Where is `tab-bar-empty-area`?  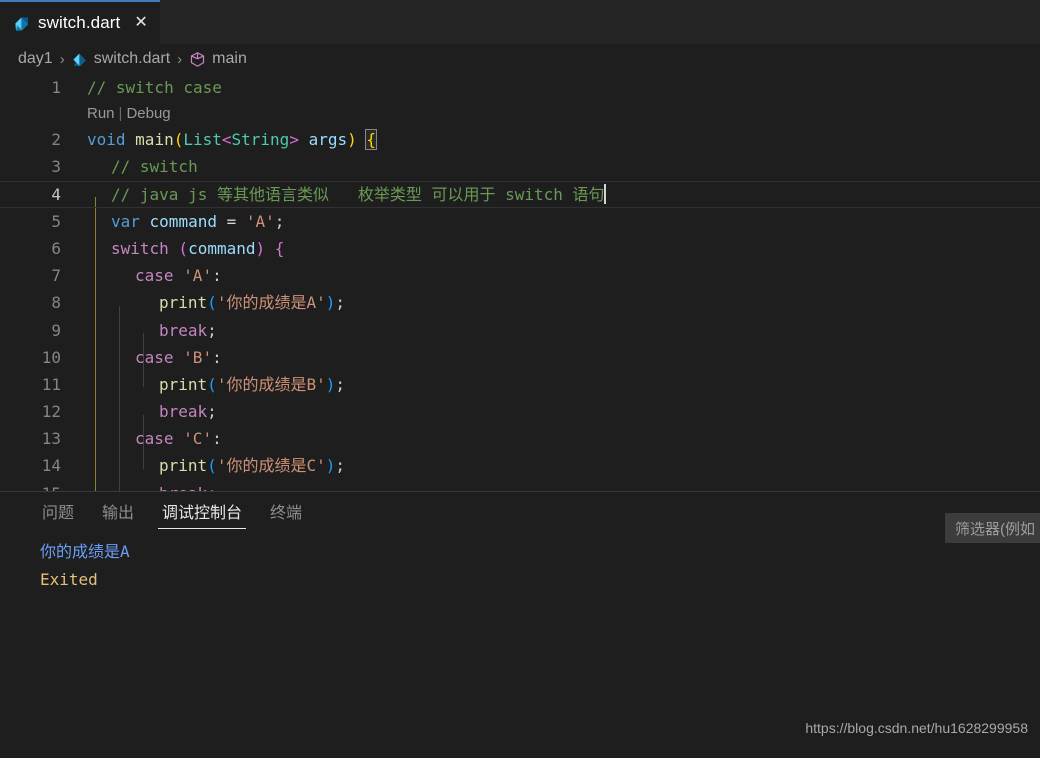
tab-bar-empty-area is located at coordinates (599, 22).